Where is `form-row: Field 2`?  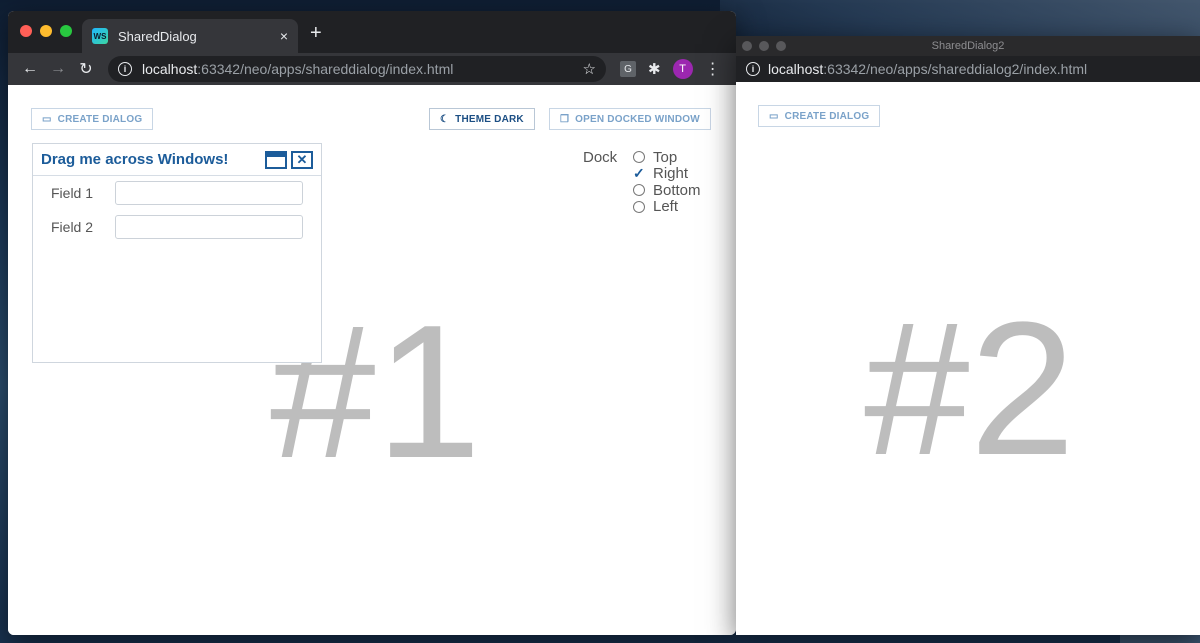 form-row: Field 2 is located at coordinates (177, 227).